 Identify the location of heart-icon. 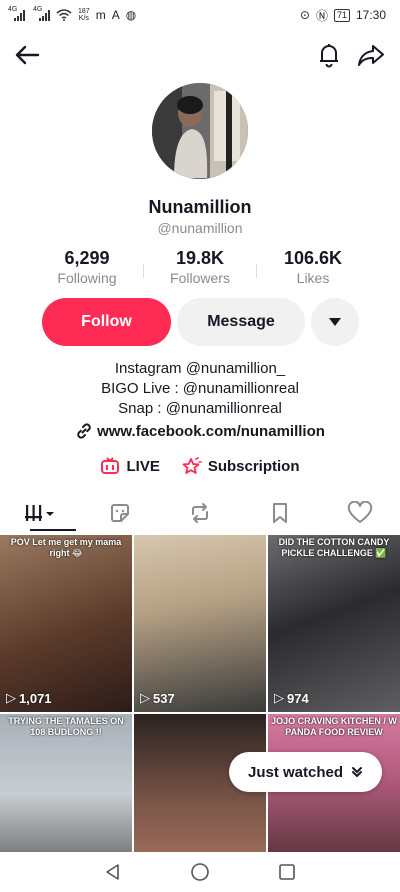
(360, 512).